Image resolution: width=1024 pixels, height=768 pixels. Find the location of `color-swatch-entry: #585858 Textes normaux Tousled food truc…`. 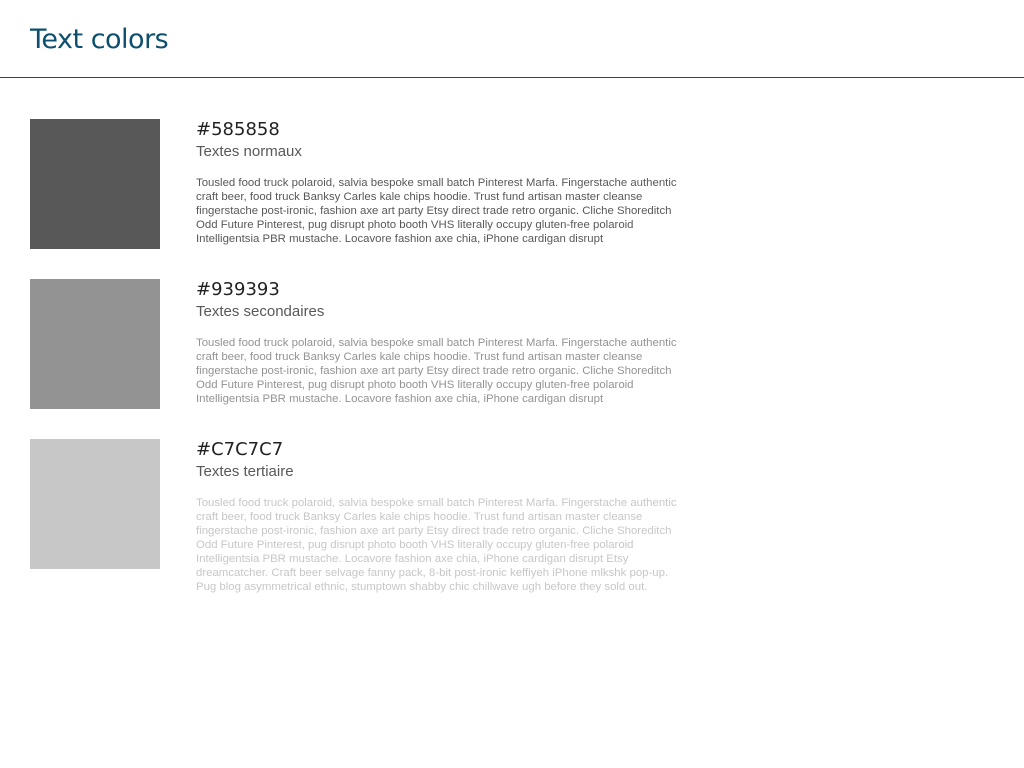

color-swatch-entry: #585858 Textes normaux Tousled food truc… is located at coordinates (380, 199).